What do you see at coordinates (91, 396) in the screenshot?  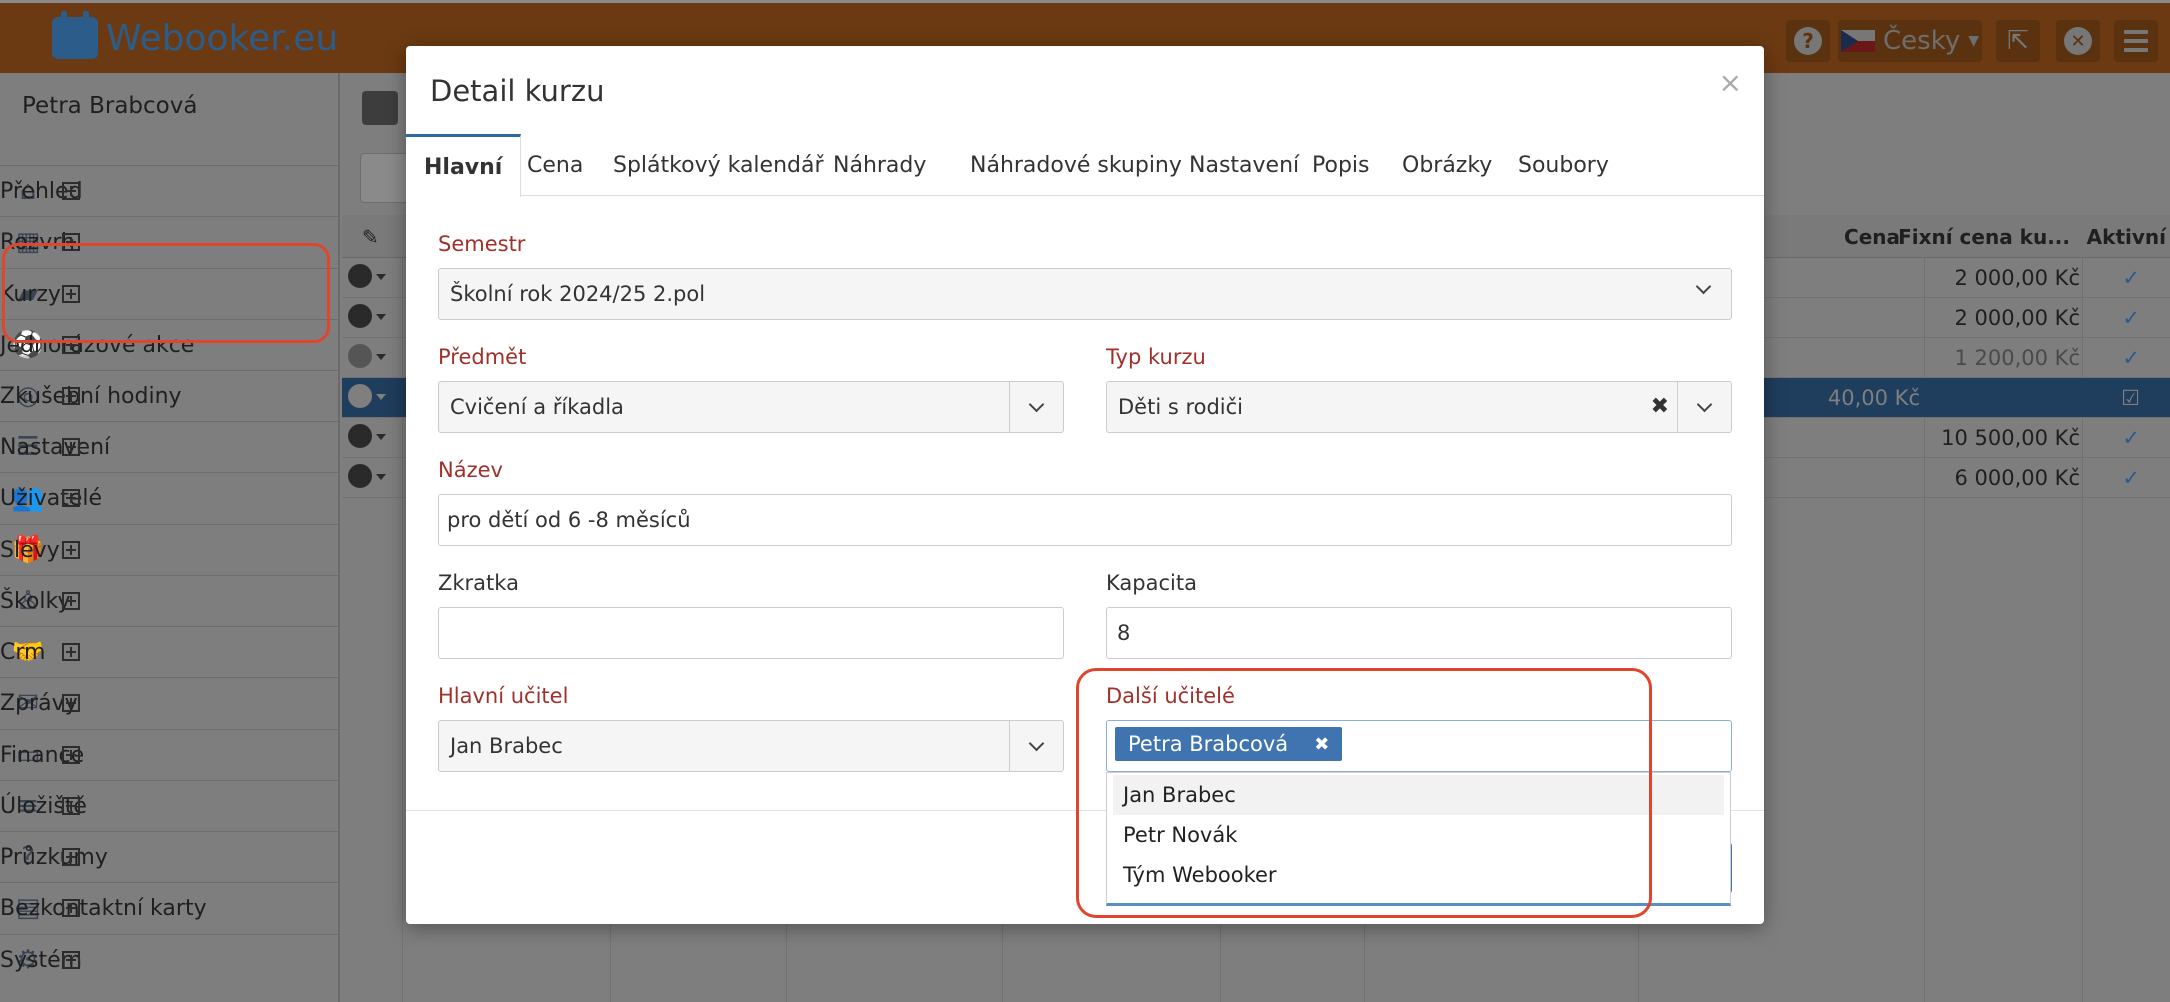 I see `sidebar-item-label: Zkušební hodiny` at bounding box center [91, 396].